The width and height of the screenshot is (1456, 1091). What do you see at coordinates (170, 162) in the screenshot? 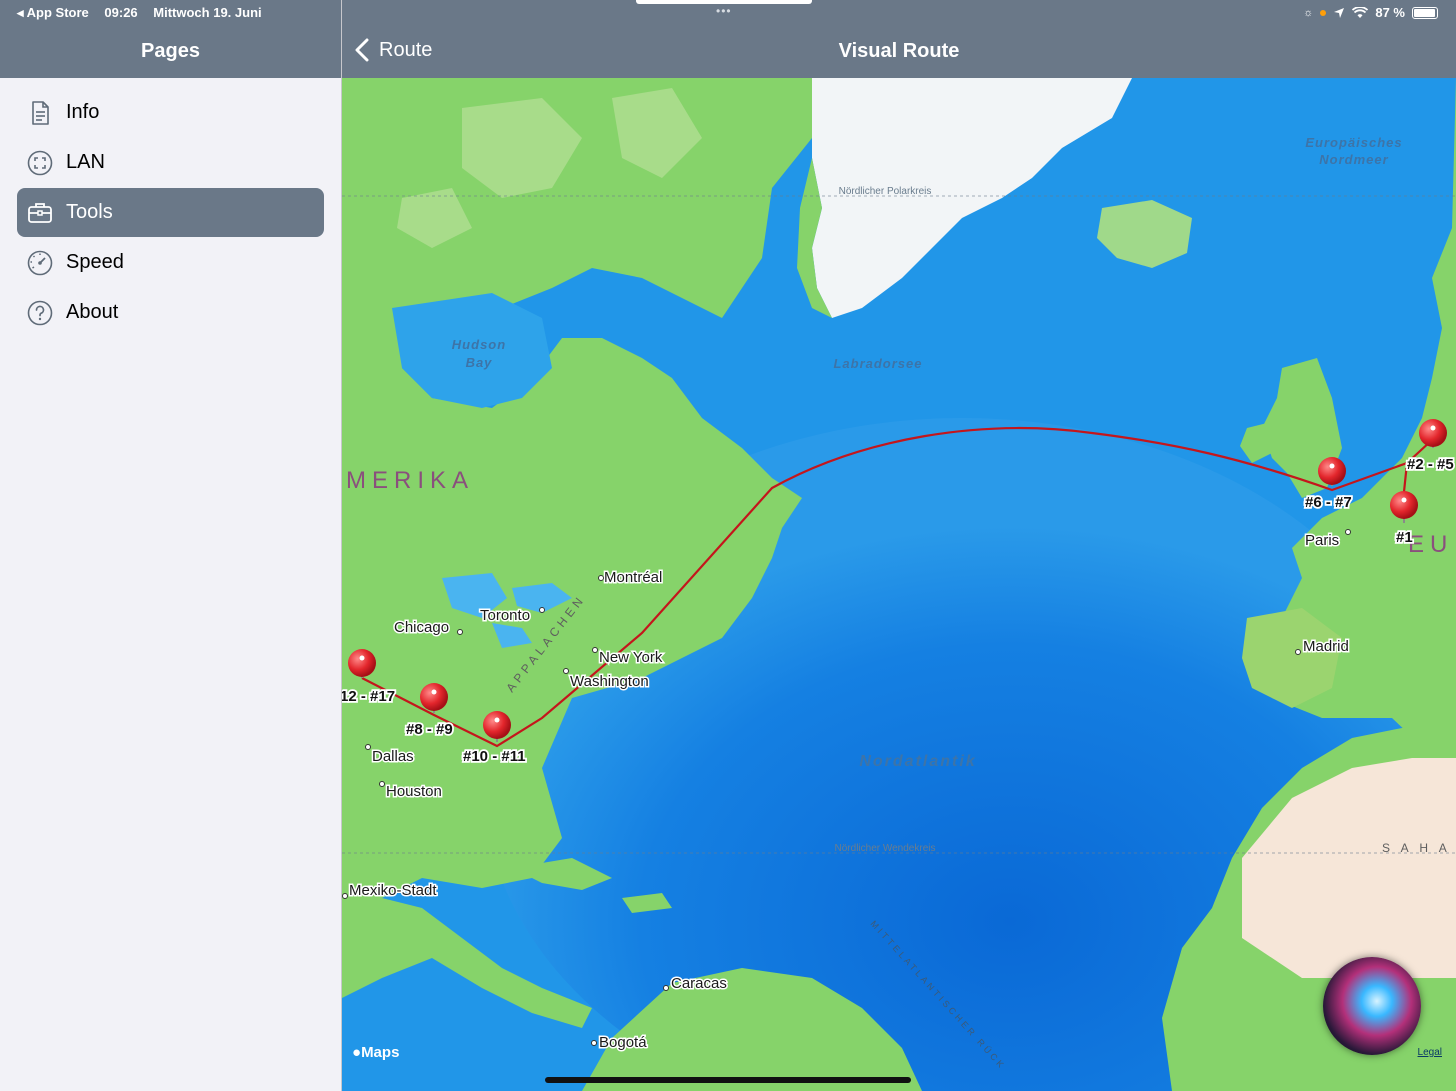
I see `sidebar-item-lan: LAN` at bounding box center [170, 162].